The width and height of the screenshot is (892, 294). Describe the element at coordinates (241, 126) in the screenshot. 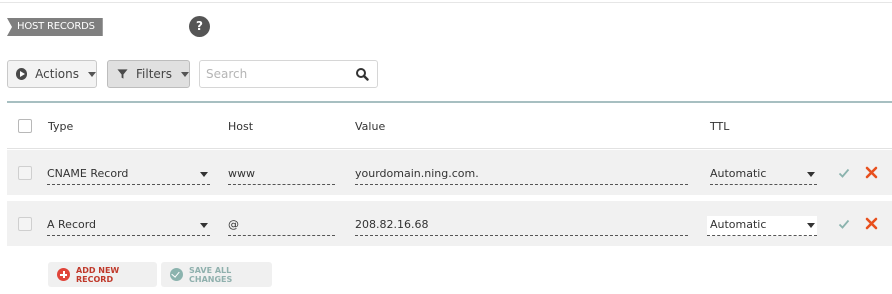

I see `header-host: Host` at that location.